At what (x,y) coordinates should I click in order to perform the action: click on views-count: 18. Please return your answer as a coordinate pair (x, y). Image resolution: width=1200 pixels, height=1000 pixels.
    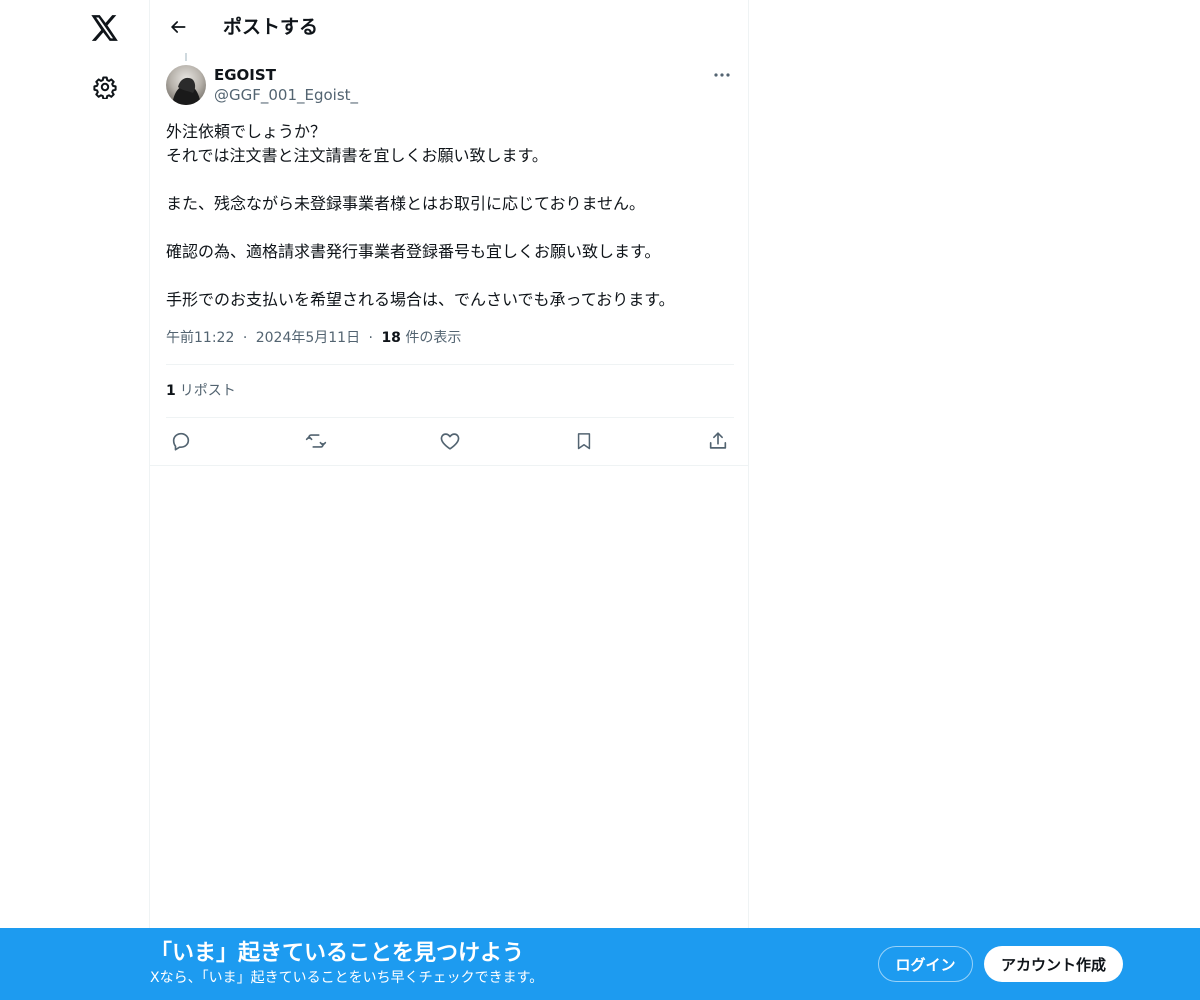
    Looking at the image, I should click on (391, 338).